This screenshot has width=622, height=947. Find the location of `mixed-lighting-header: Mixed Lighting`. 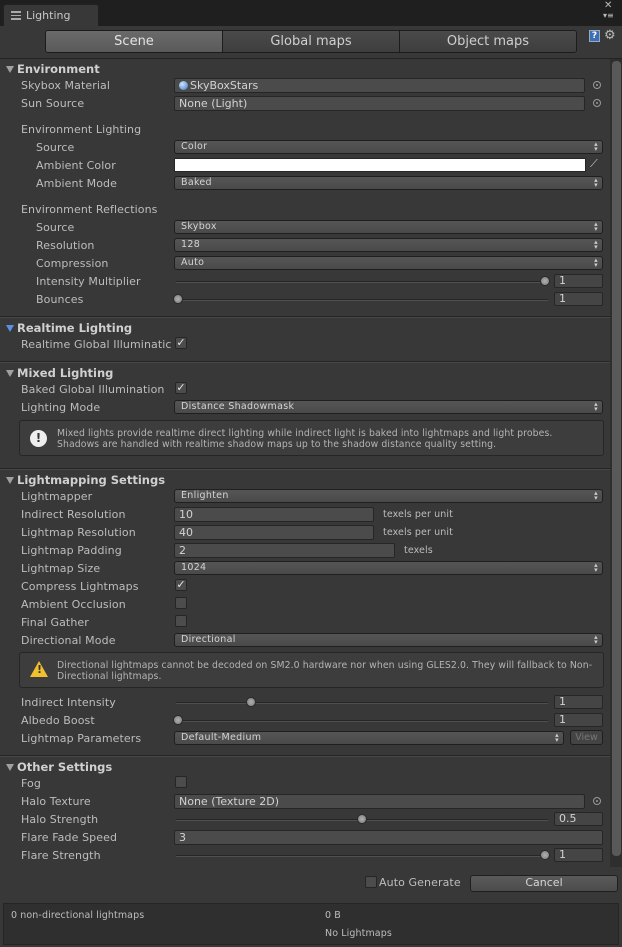

mixed-lighting-header: Mixed Lighting is located at coordinates (65, 373).